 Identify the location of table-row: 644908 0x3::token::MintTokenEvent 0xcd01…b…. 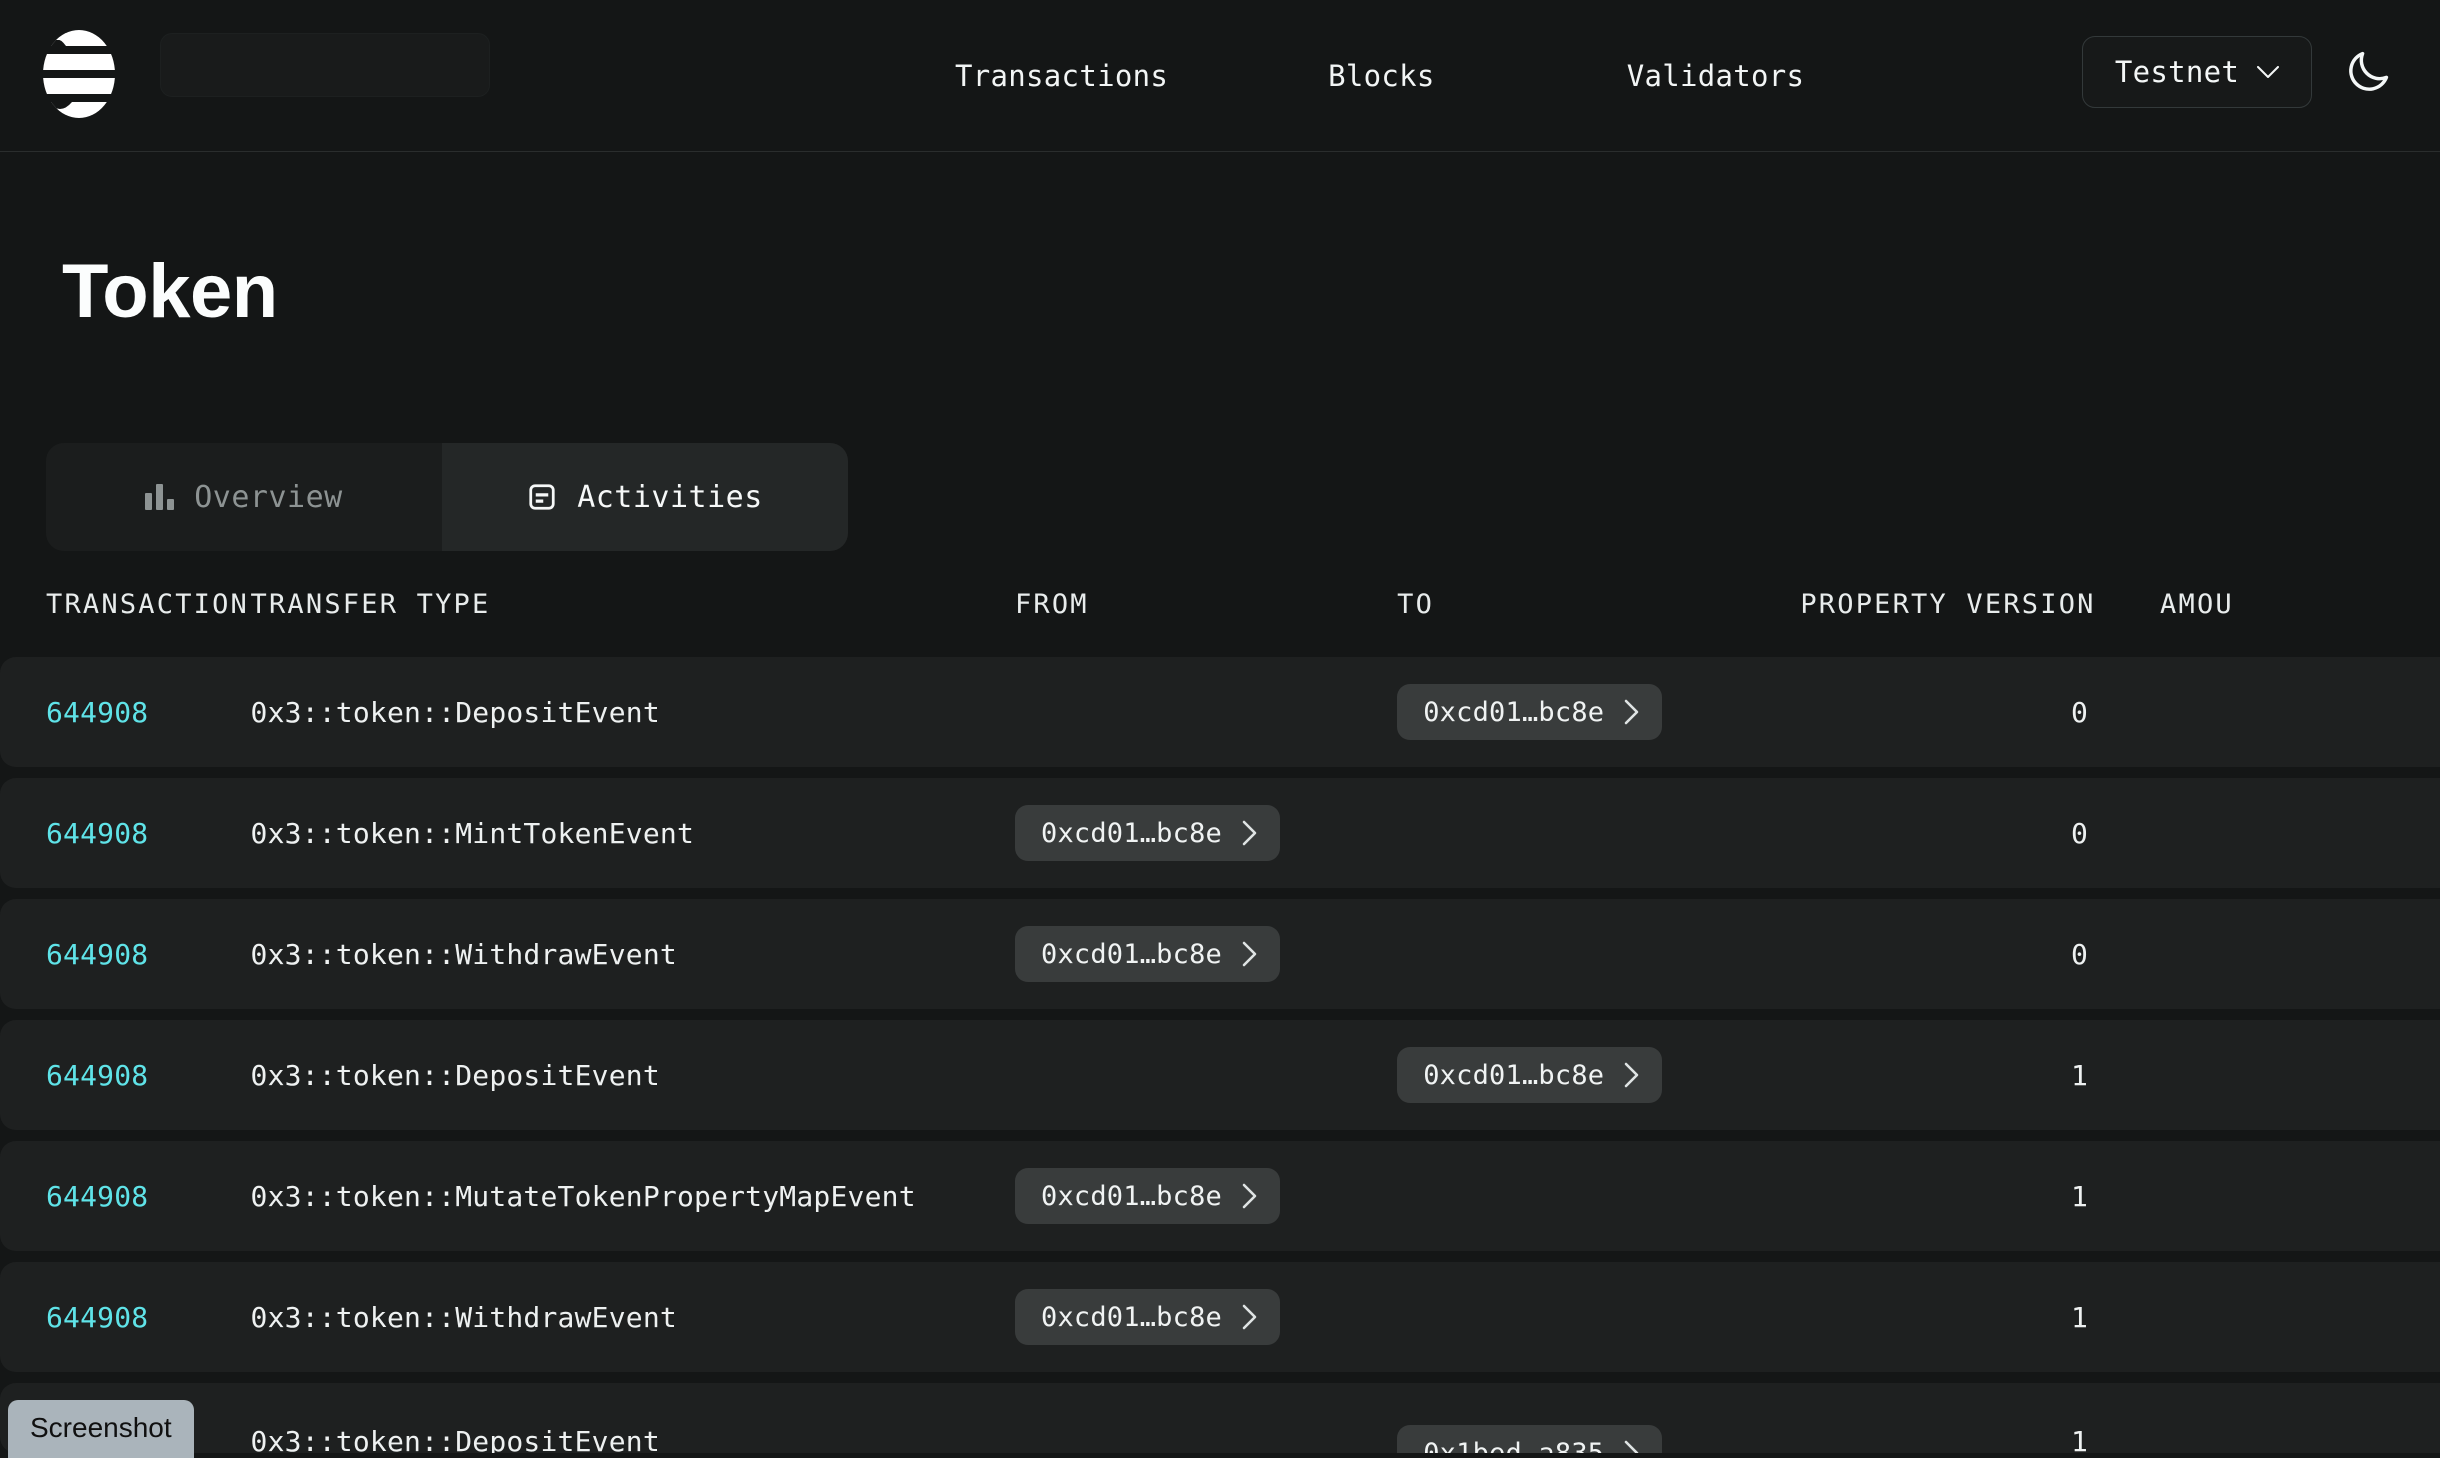
(1220, 833).